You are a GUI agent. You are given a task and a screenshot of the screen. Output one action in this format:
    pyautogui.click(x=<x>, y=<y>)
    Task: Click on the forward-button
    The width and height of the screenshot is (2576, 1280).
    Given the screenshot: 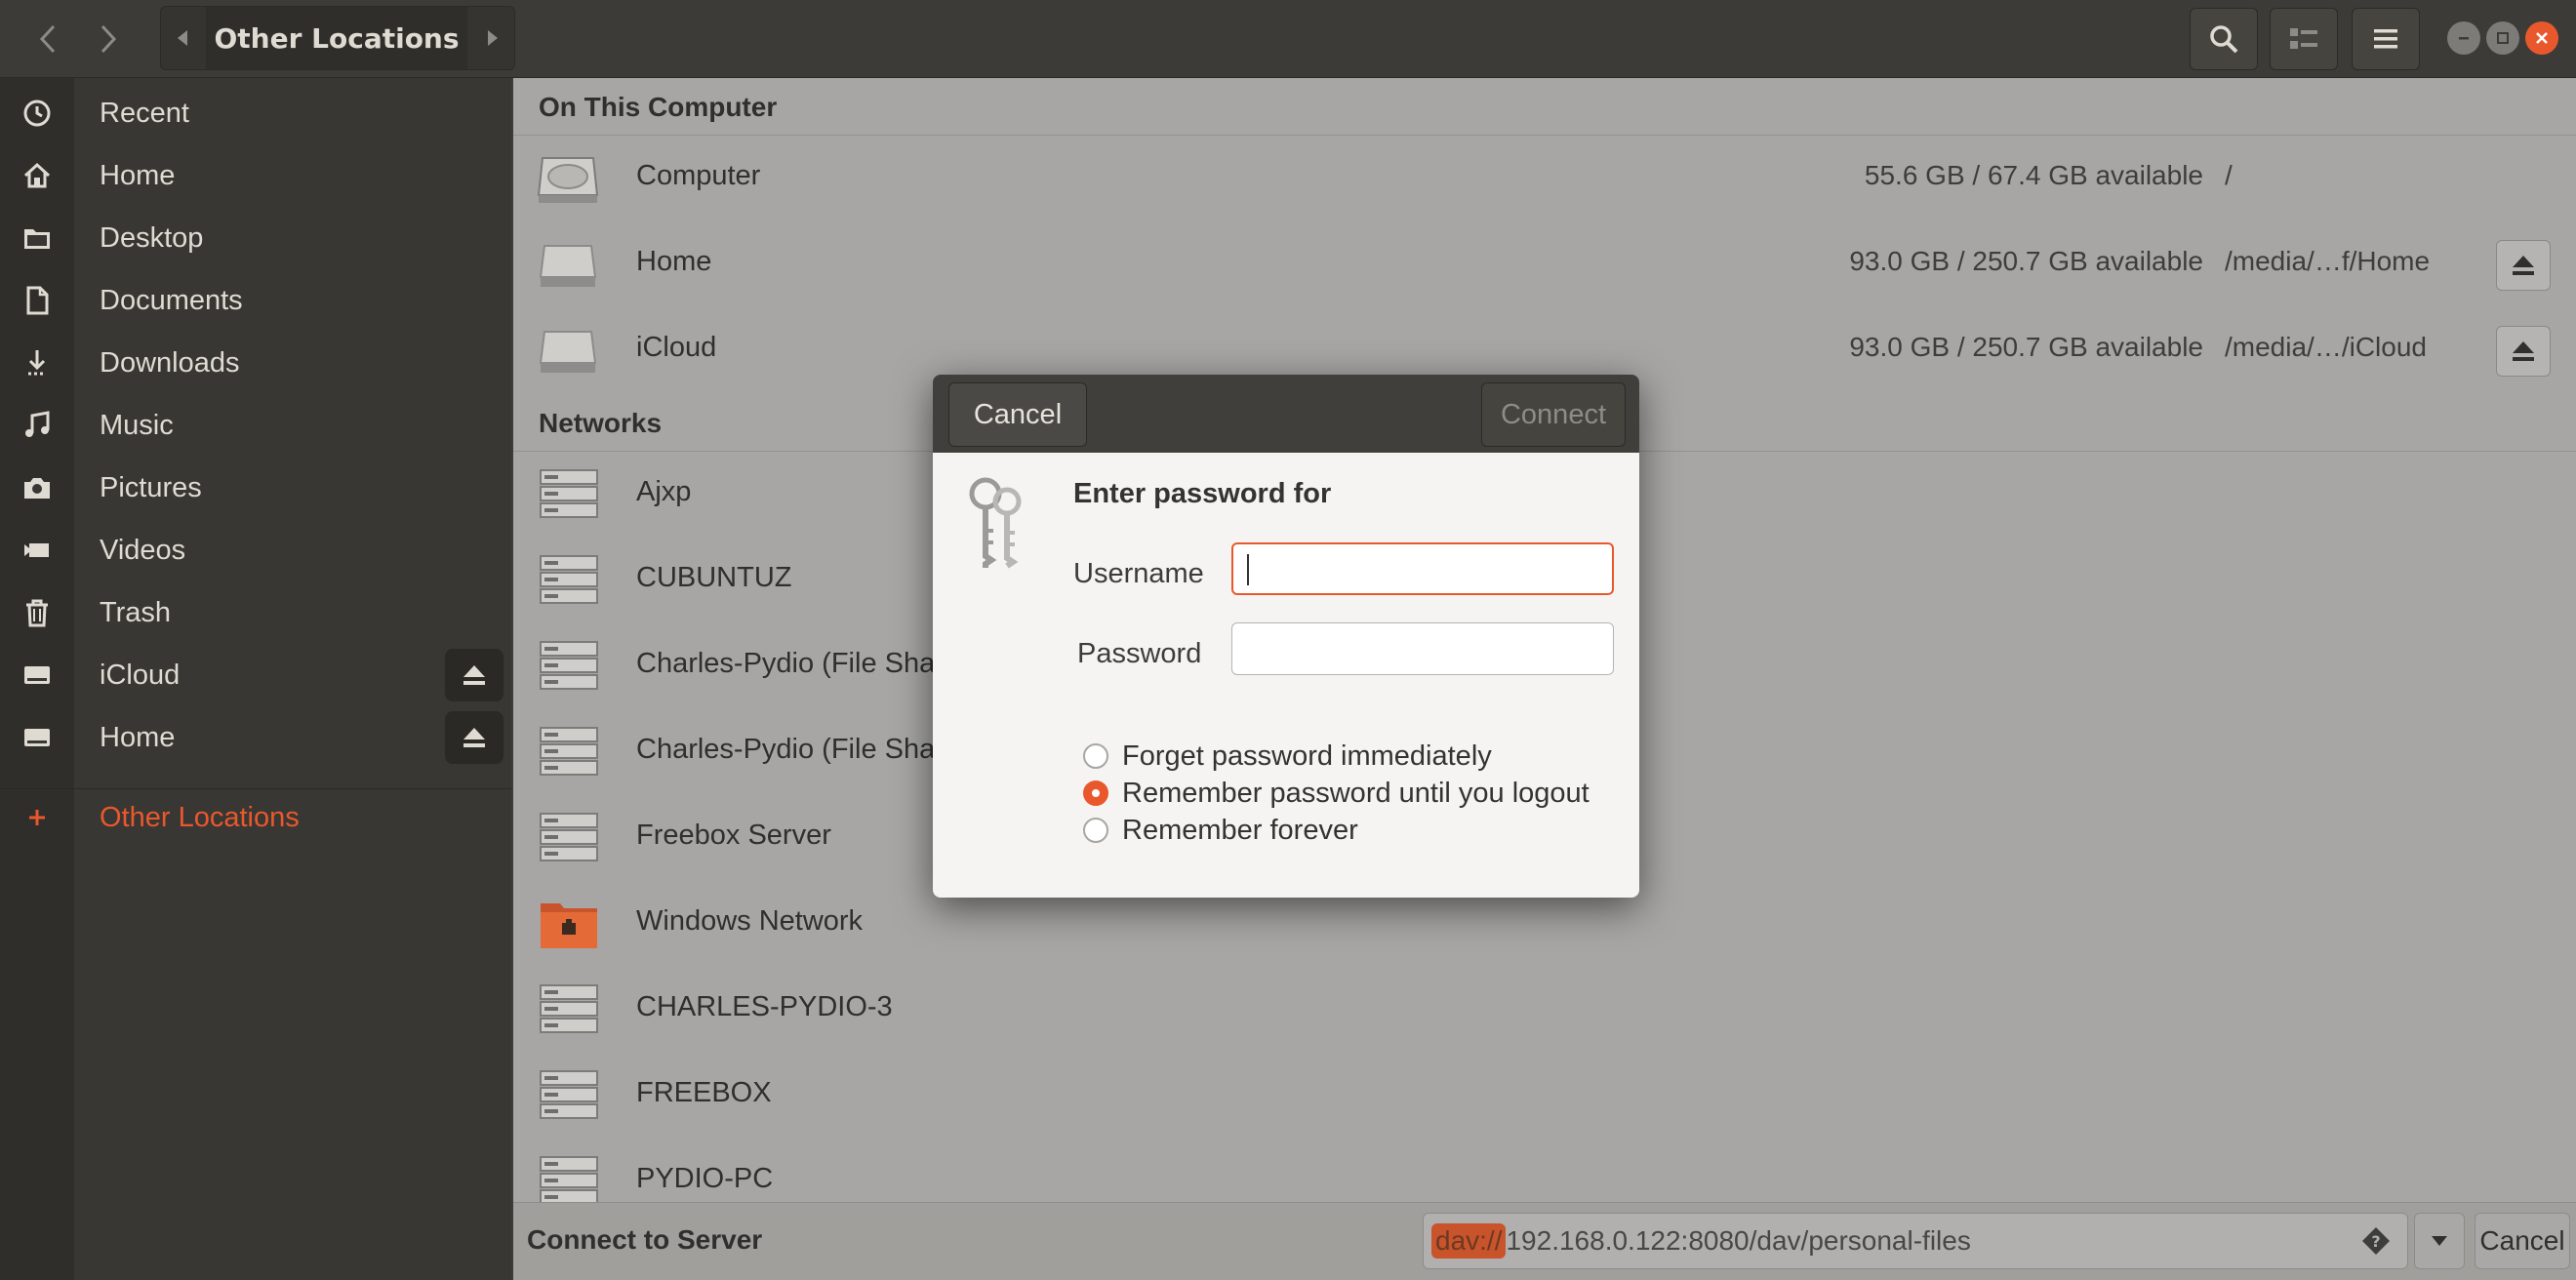 What is the action you would take?
    pyautogui.click(x=108, y=39)
    